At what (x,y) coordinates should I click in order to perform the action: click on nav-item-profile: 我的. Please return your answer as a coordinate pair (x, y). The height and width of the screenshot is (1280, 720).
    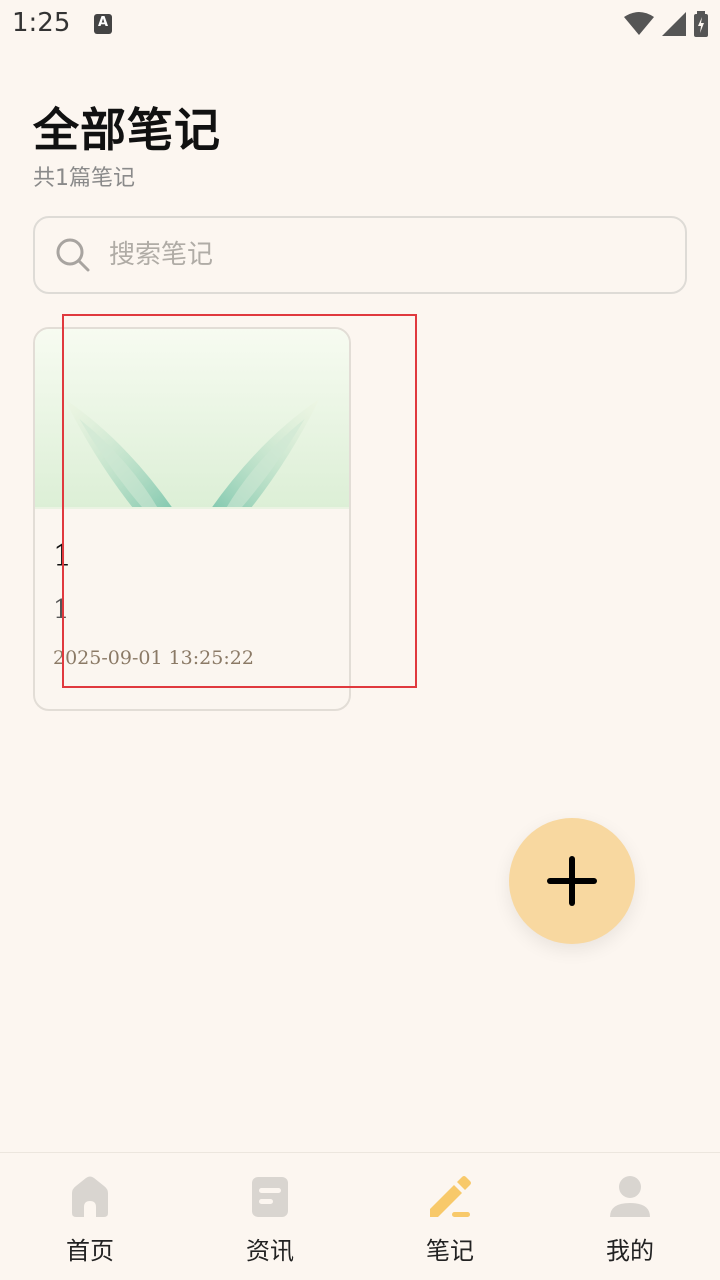
    Looking at the image, I should click on (630, 1216).